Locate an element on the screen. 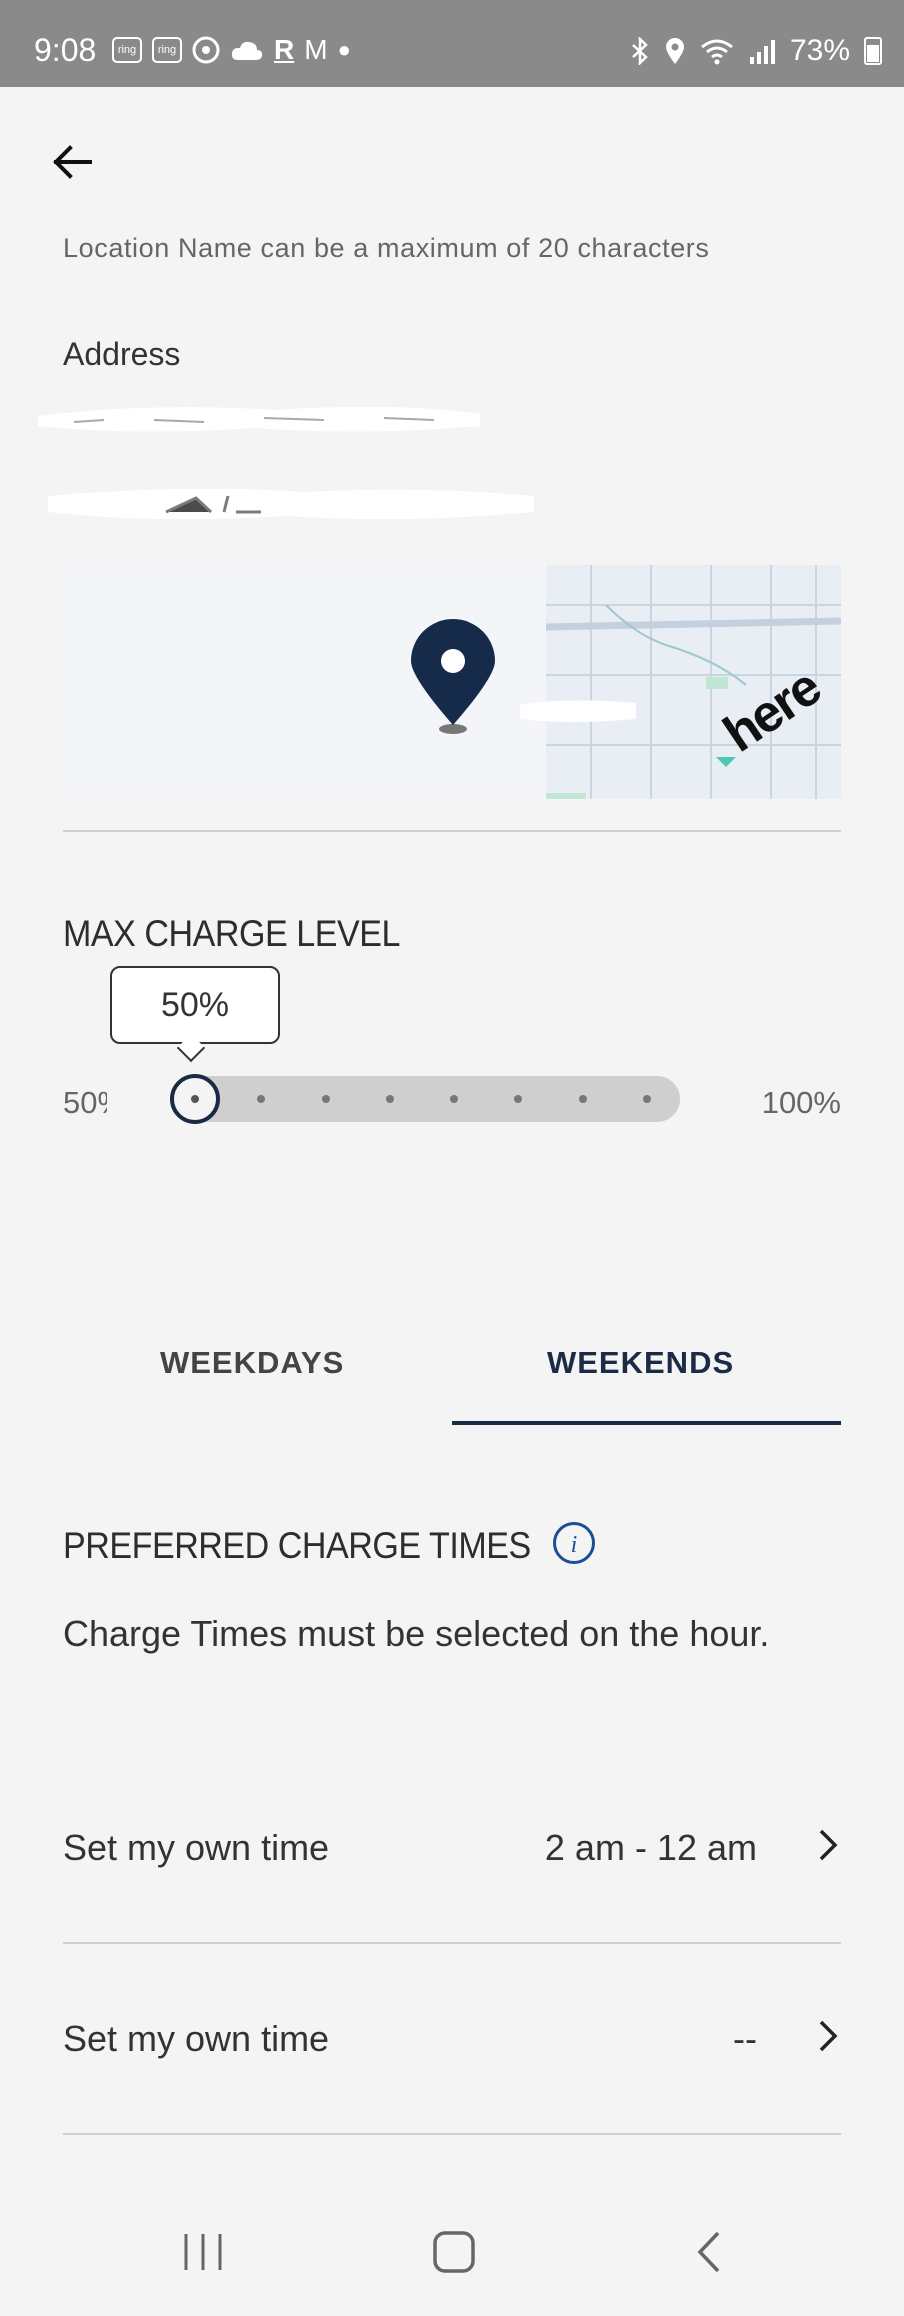 The image size is (904, 2316). svg-text: i is located at coordinates (574, 1545).